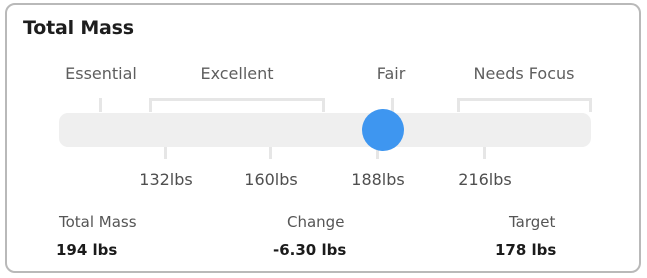 Image resolution: width=647 pixels, height=278 pixels. I want to click on weight-label-188: 188lbs, so click(378, 179).